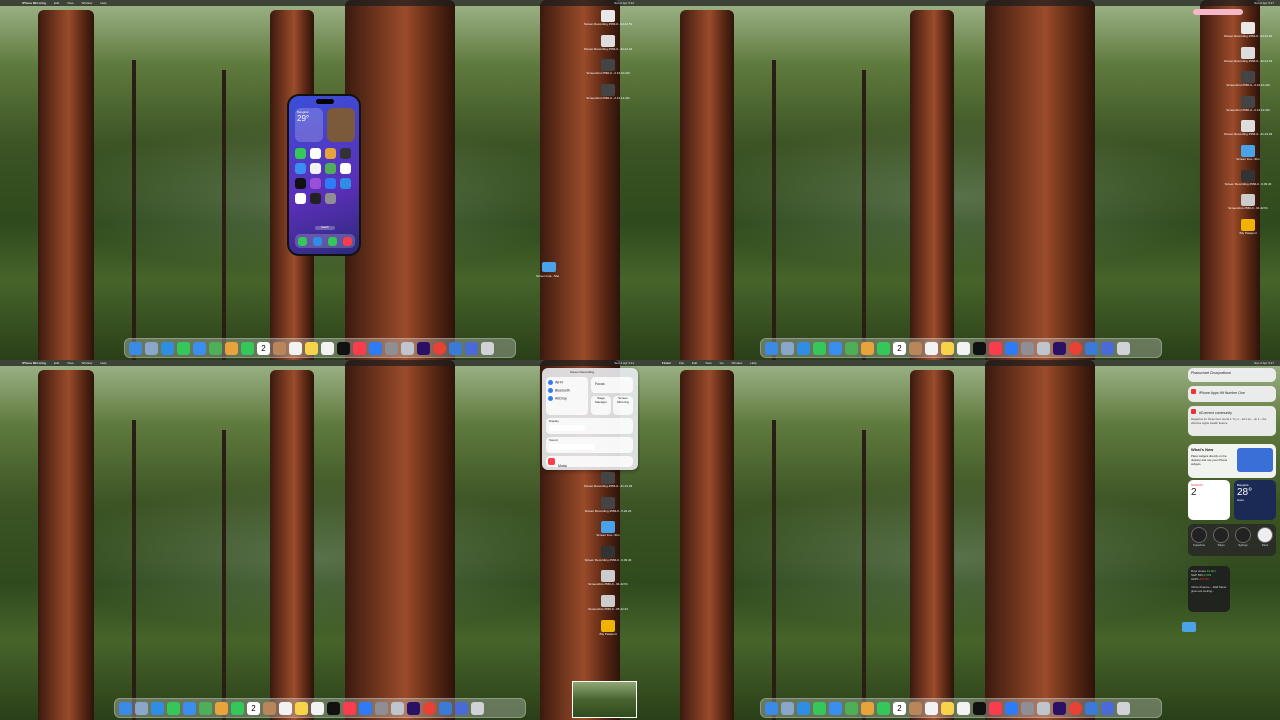 The image size is (1280, 720). I want to click on weather-widget: Bangkok 29°, so click(309, 125).